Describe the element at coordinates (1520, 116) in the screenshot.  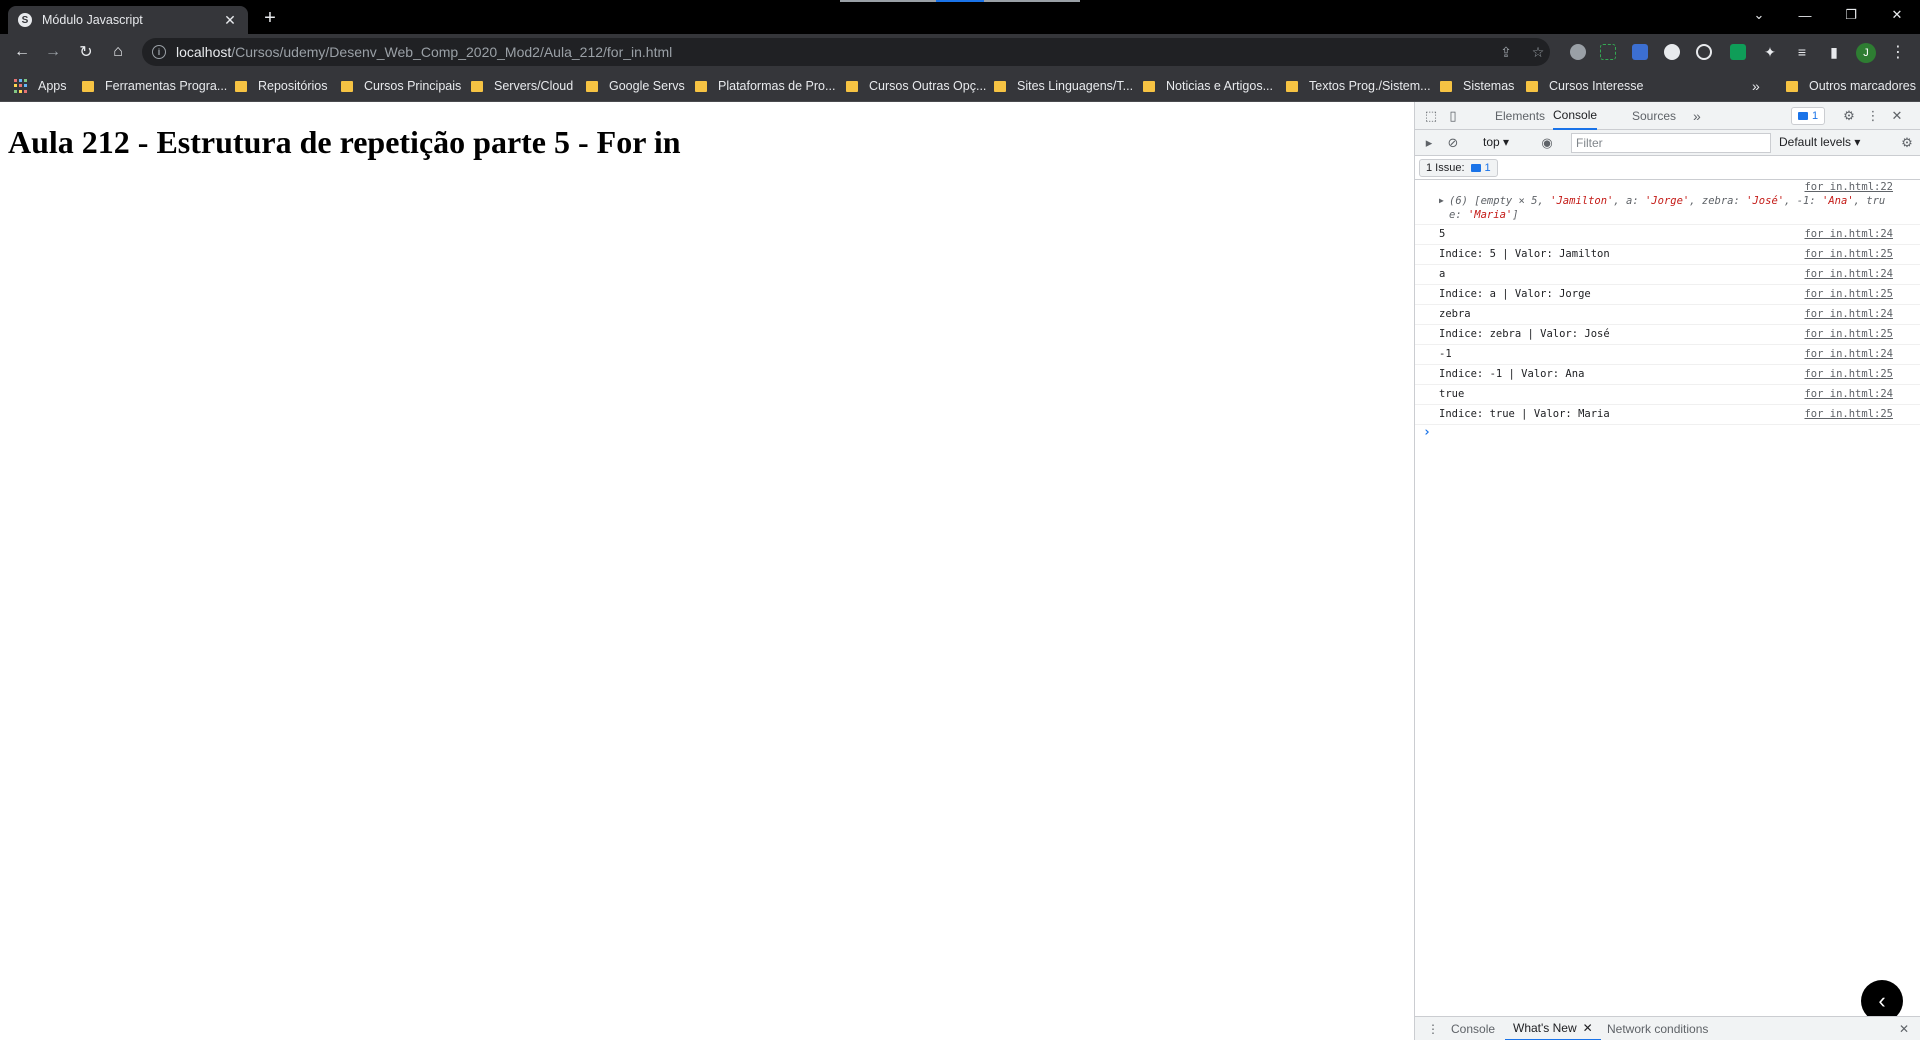
I see `tab-elements: Elements` at that location.